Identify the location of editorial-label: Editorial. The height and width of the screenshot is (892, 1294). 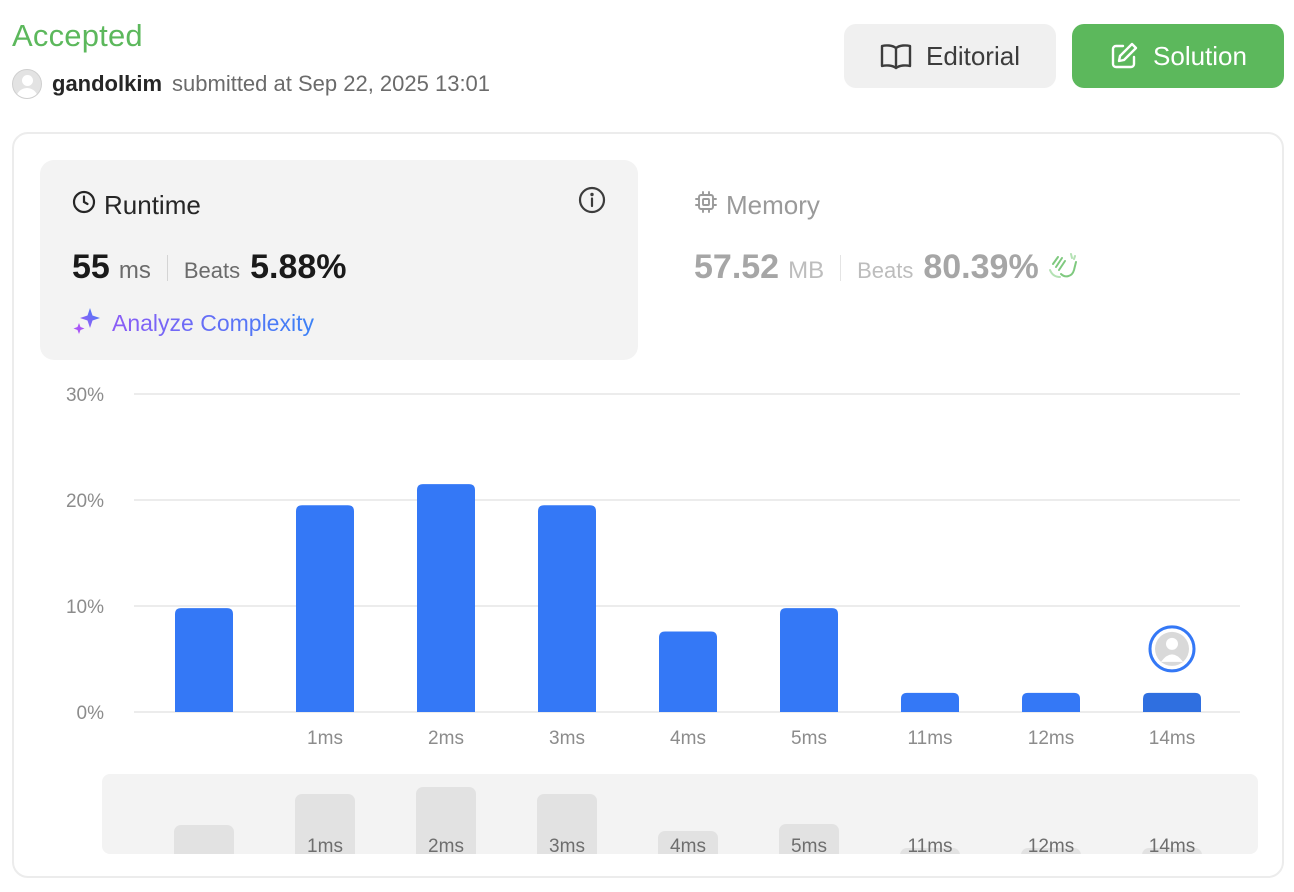
(973, 55).